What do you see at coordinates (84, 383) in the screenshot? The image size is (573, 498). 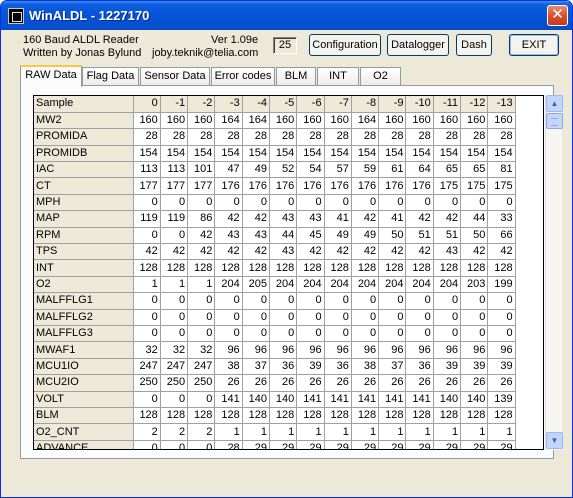 I see `row-label: MCU2IO` at bounding box center [84, 383].